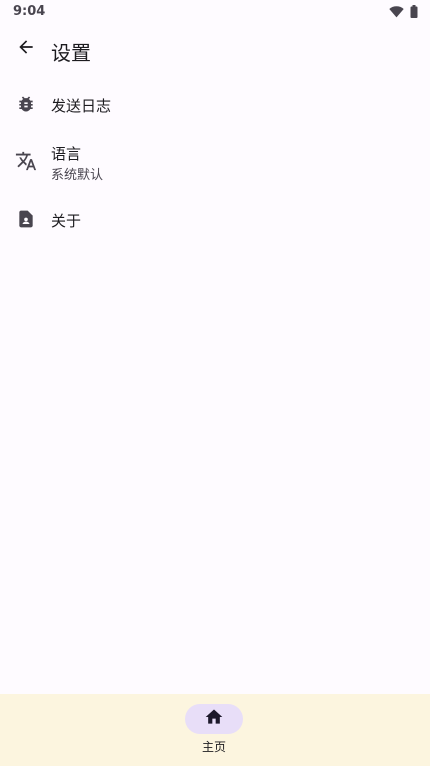 This screenshot has width=430, height=766. What do you see at coordinates (81, 106) in the screenshot?
I see `settings-item-label: 发送日志` at bounding box center [81, 106].